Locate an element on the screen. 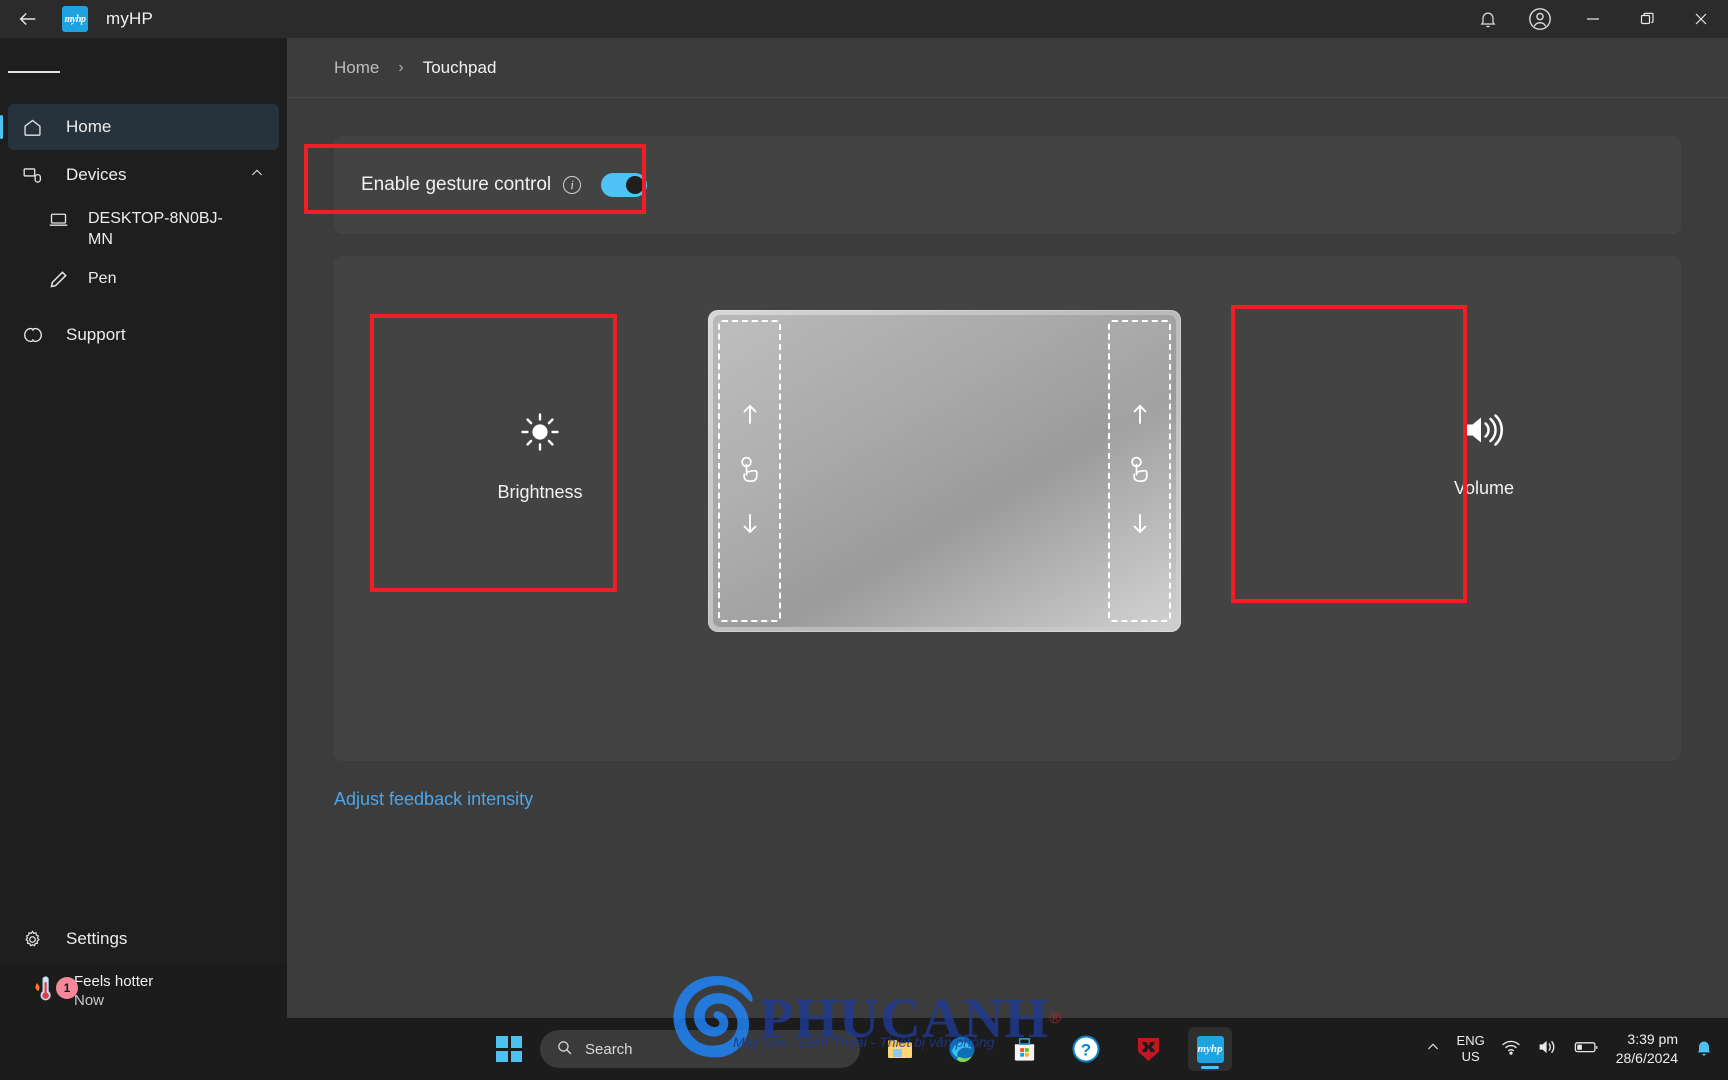 This screenshot has width=1728, height=1080. notification-bell-icon is located at coordinates (1704, 1049).